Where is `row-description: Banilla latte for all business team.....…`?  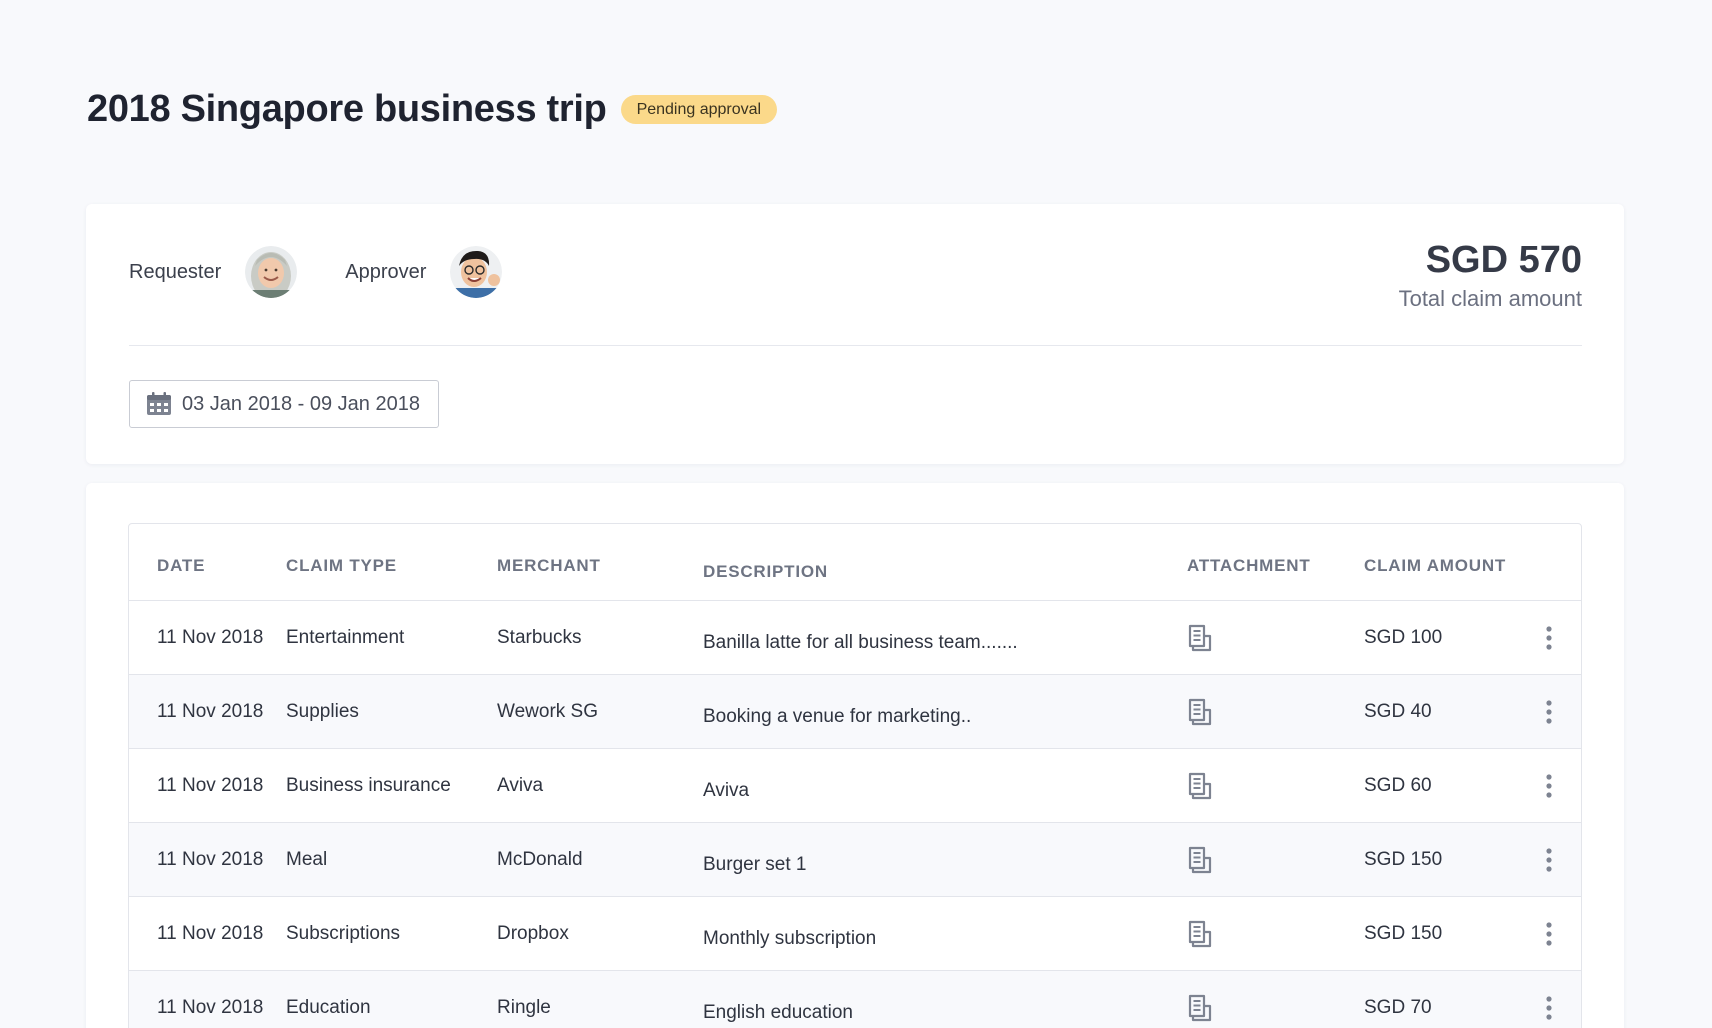
row-description: Banilla latte for all business team.....… is located at coordinates (860, 642).